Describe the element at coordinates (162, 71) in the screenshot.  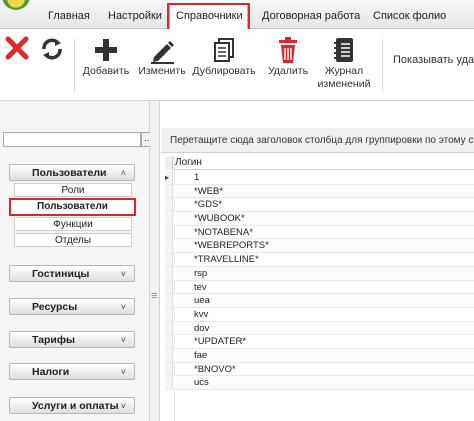
I see `edit-button-label: Изменить` at that location.